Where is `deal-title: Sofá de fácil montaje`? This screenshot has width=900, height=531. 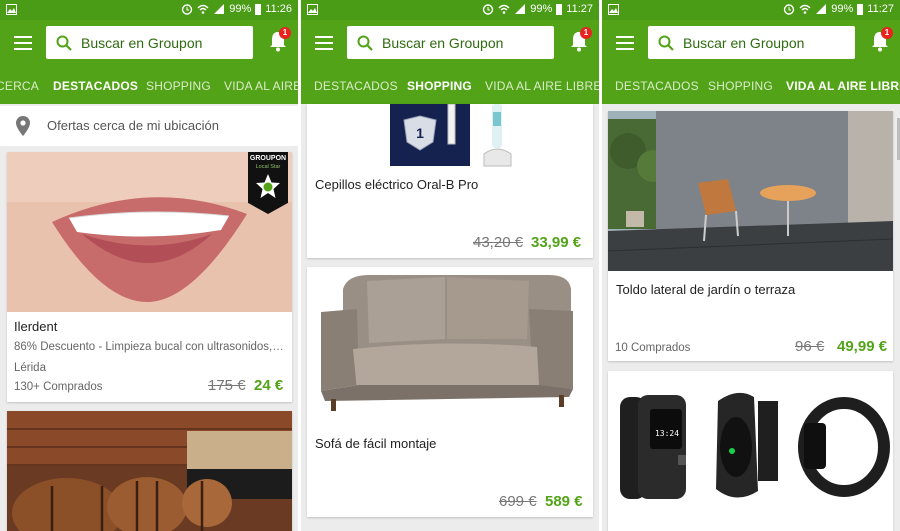
deal-title: Sofá de fácil montaje is located at coordinates (376, 443).